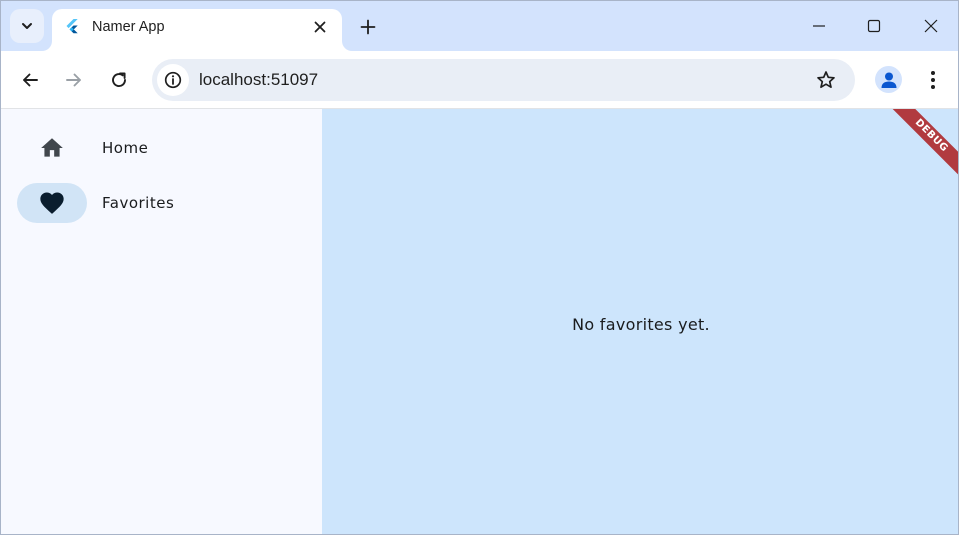 This screenshot has width=959, height=535. What do you see at coordinates (128, 27) in the screenshot?
I see `tab-title: Namer App` at bounding box center [128, 27].